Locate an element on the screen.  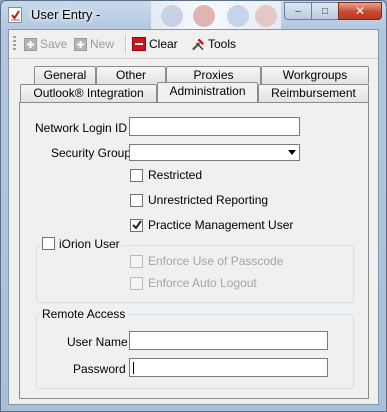
tab-label: Reimbursement is located at coordinates (313, 93).